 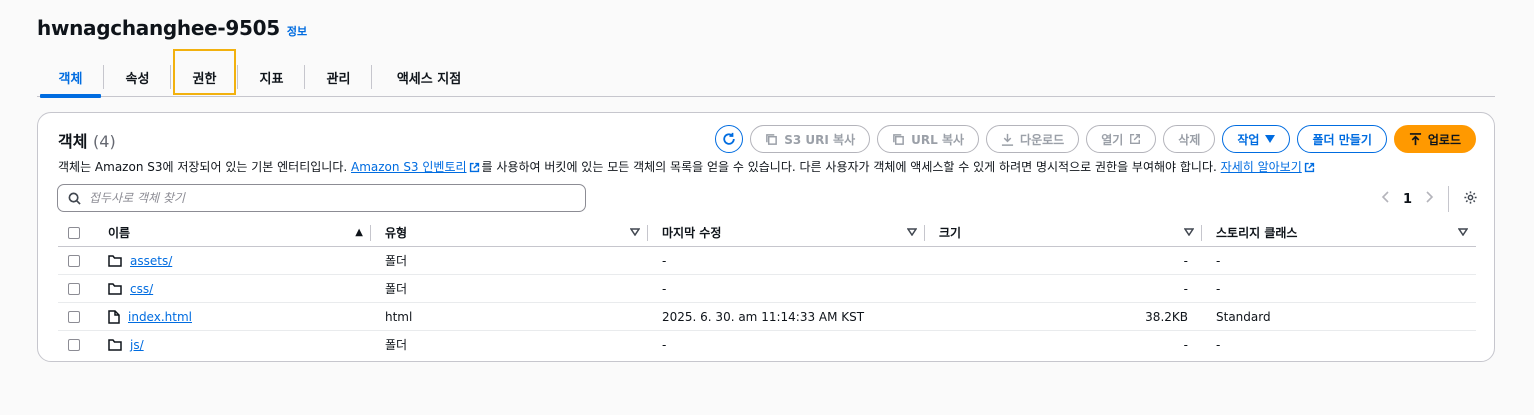 What do you see at coordinates (950, 232) in the screenshot?
I see `column-header-label: 크기` at bounding box center [950, 232].